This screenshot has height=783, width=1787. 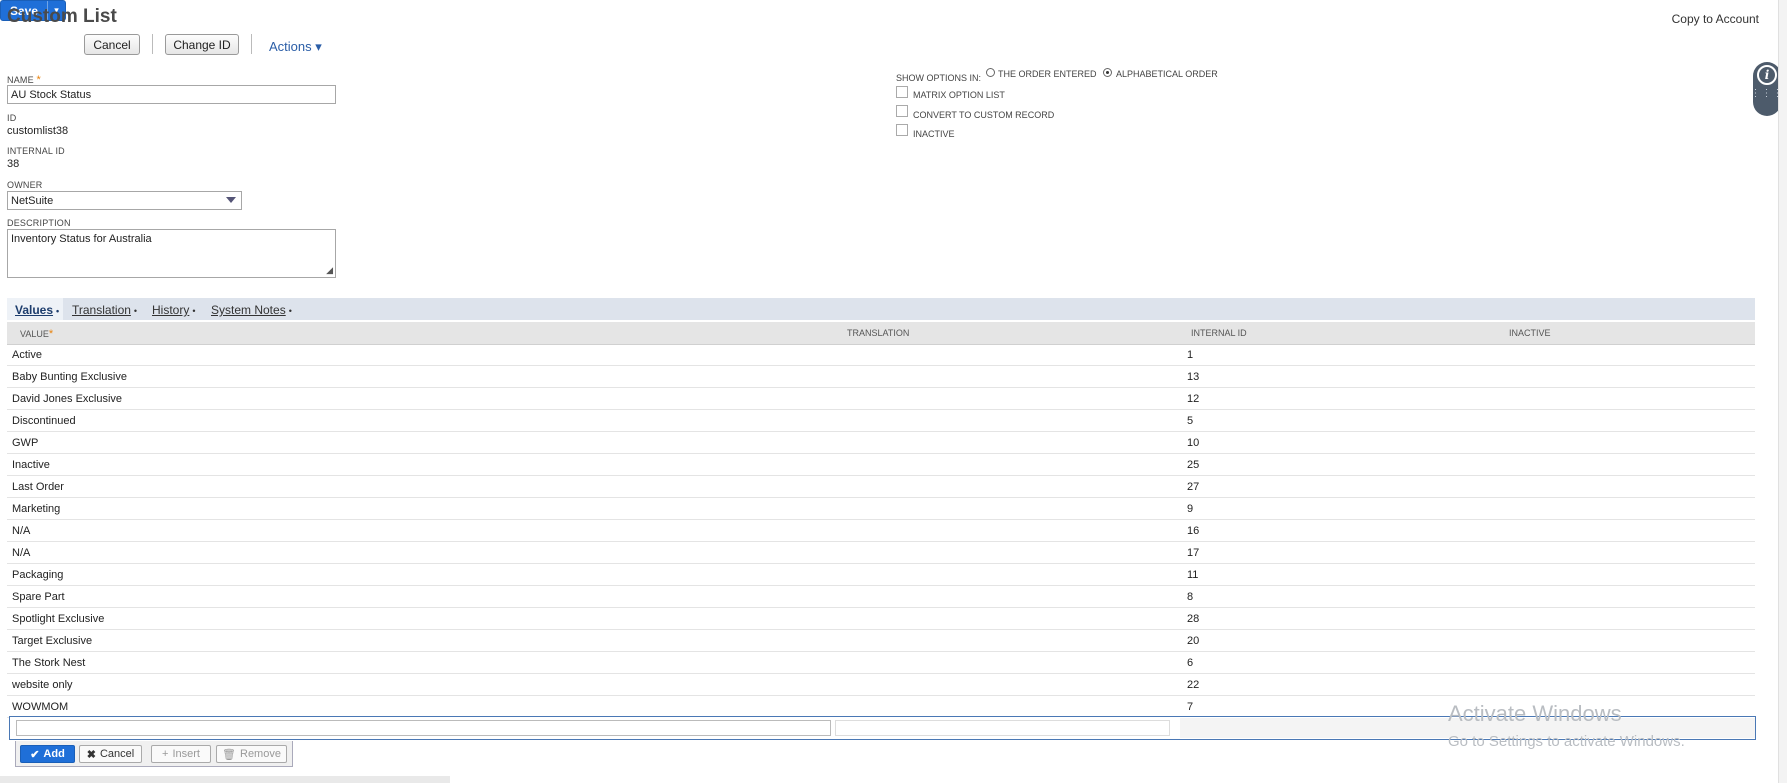 I want to click on alphabetical-order-label: ALPHABETICAL ORDER, so click(x=1167, y=74).